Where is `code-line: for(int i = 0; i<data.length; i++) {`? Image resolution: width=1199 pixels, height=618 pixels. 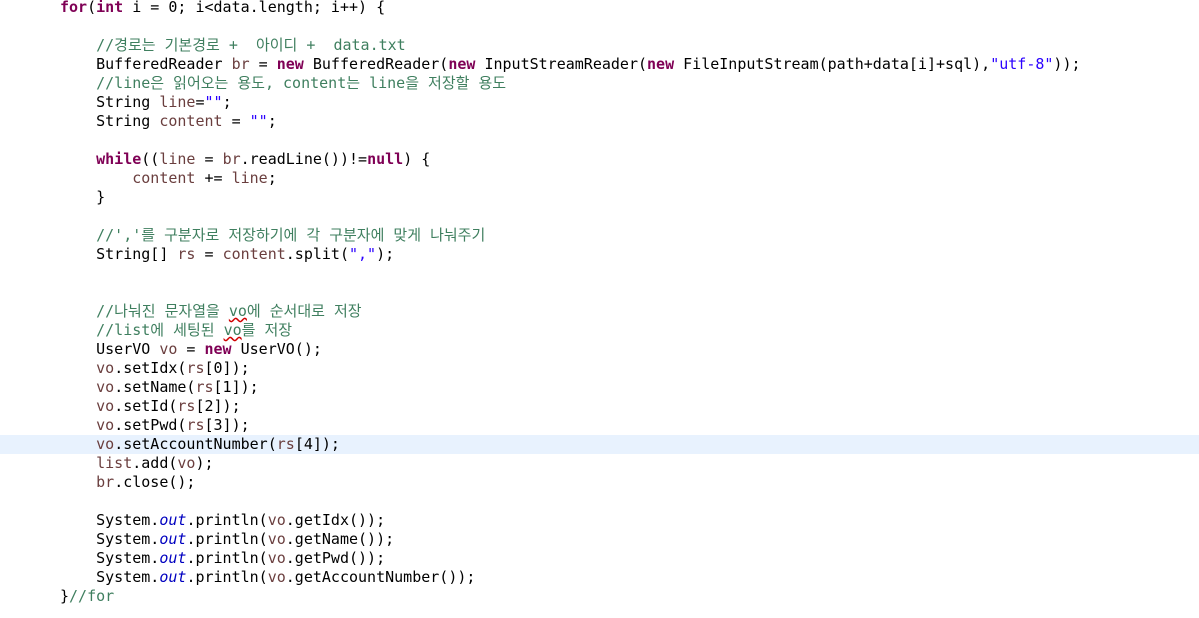
code-line: for(int i = 0; i<data.length; i++) { is located at coordinates (599, 8).